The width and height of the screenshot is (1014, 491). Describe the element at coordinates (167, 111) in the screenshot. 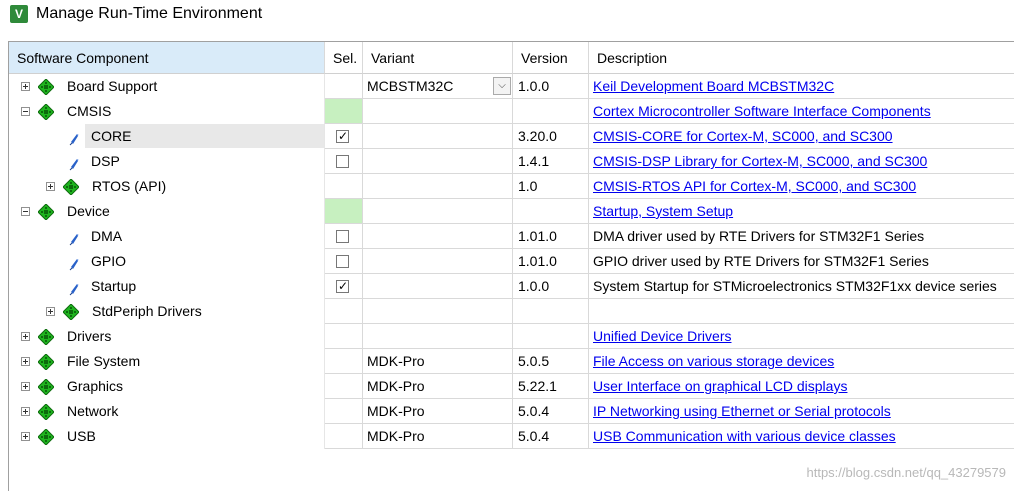

I see `component-cell: CMSIS` at that location.